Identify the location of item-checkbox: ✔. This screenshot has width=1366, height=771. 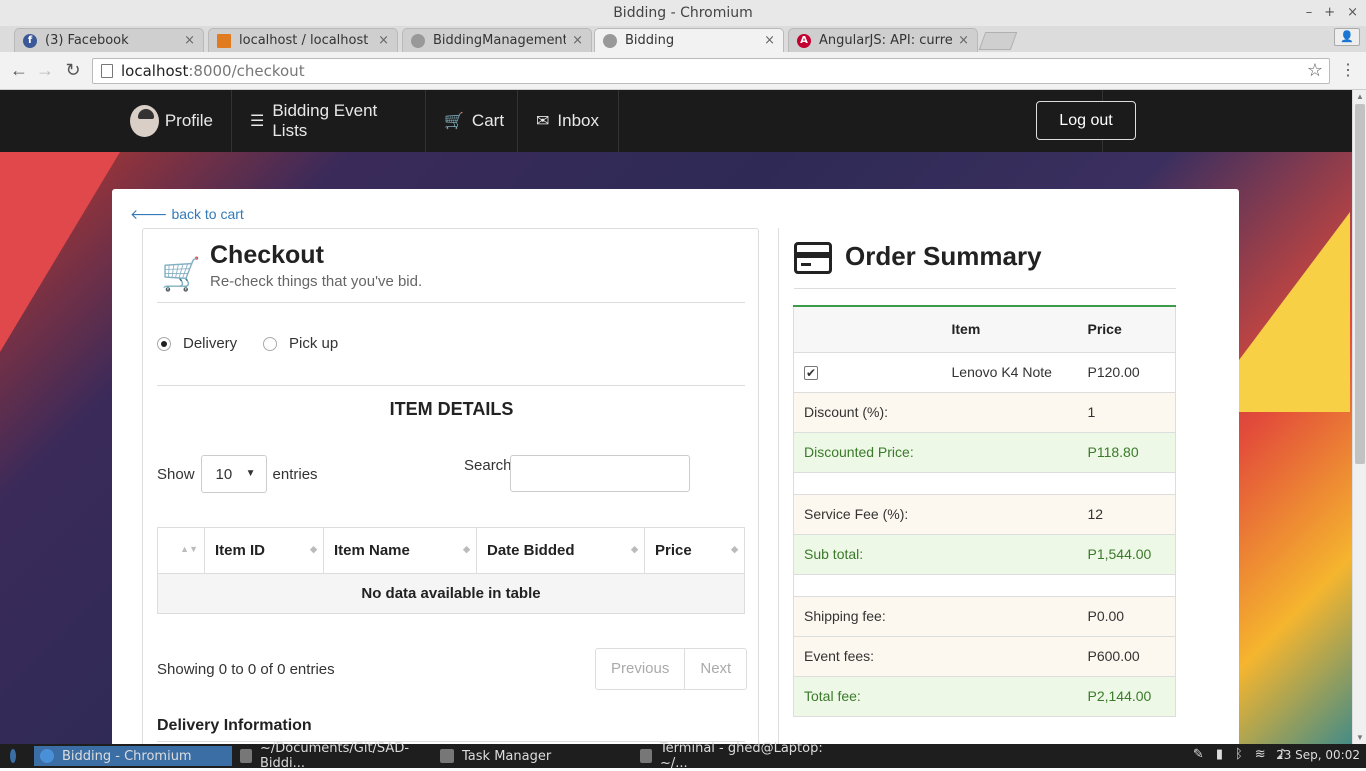
(811, 373).